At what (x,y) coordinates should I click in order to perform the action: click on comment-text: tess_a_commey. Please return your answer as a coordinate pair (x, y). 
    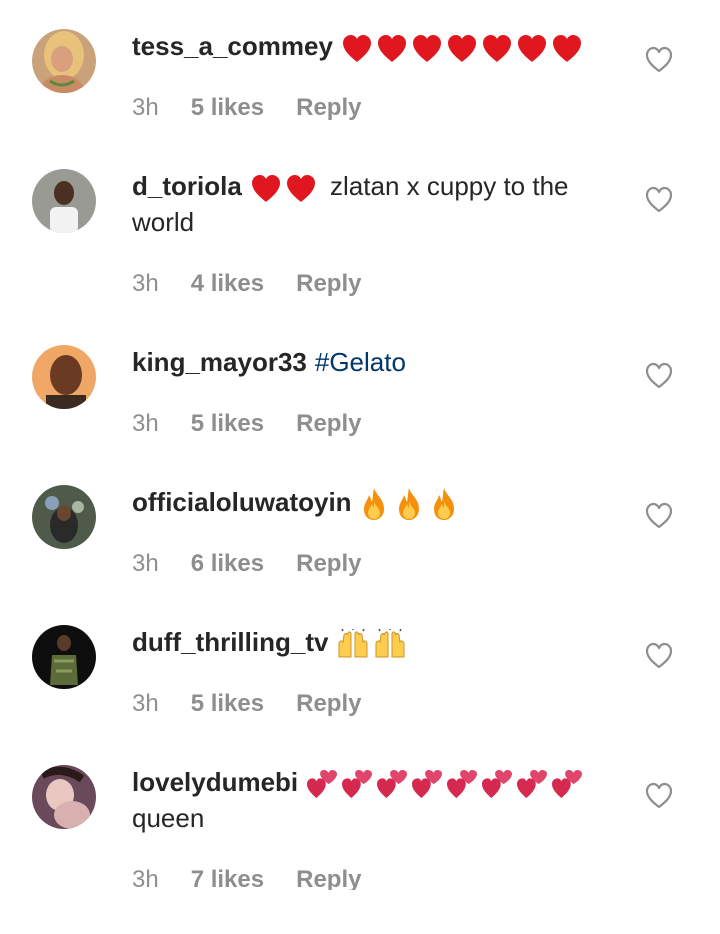
    Looking at the image, I should click on (367, 46).